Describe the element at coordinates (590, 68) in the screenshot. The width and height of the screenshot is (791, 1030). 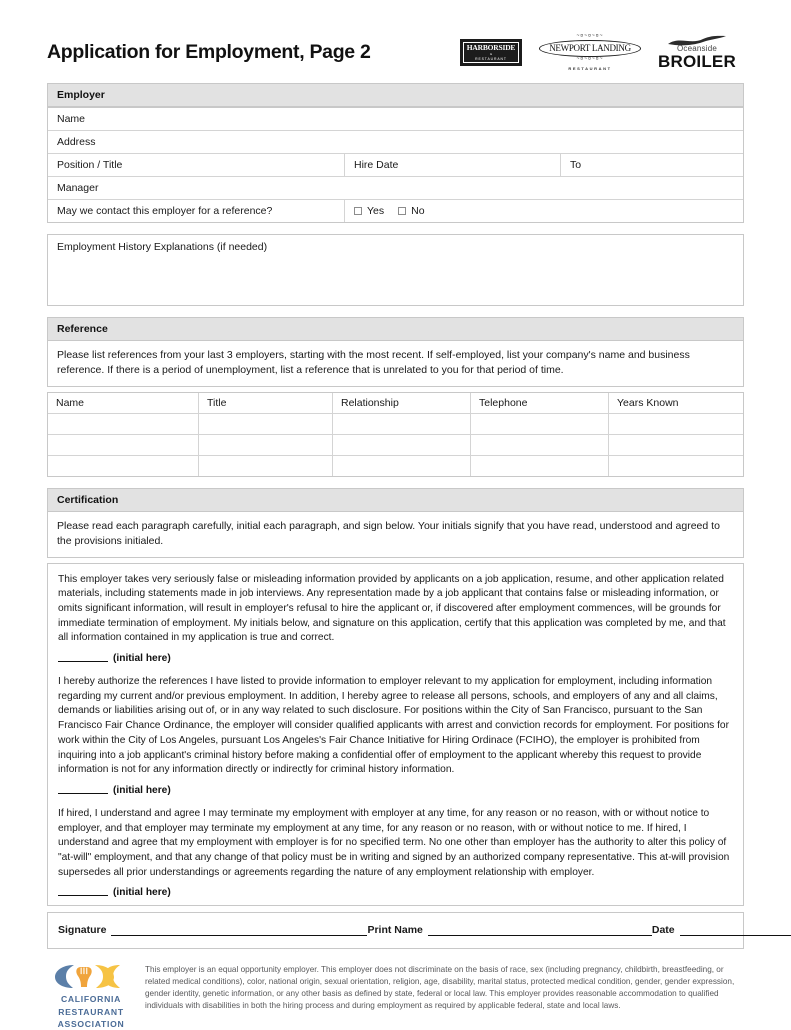
I see `newport-logo-subtitle: RESTAURANT` at that location.